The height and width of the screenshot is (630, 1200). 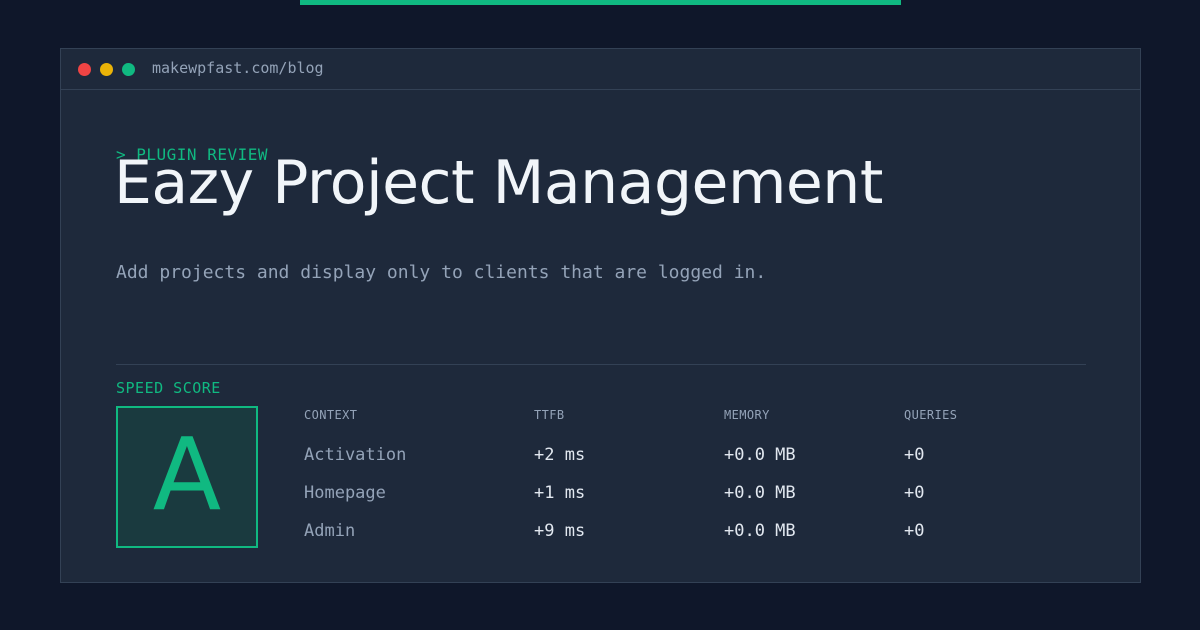 I want to click on row-ttfb: +2 ms, so click(x=560, y=455).